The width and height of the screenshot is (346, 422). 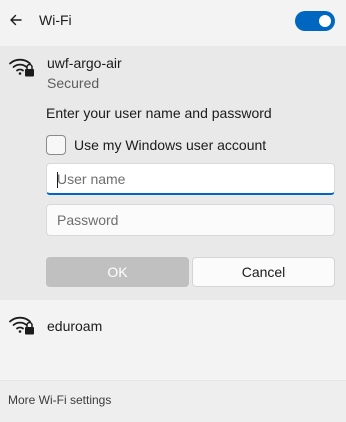 What do you see at coordinates (325, 21) in the screenshot?
I see `toggle-knob` at bounding box center [325, 21].